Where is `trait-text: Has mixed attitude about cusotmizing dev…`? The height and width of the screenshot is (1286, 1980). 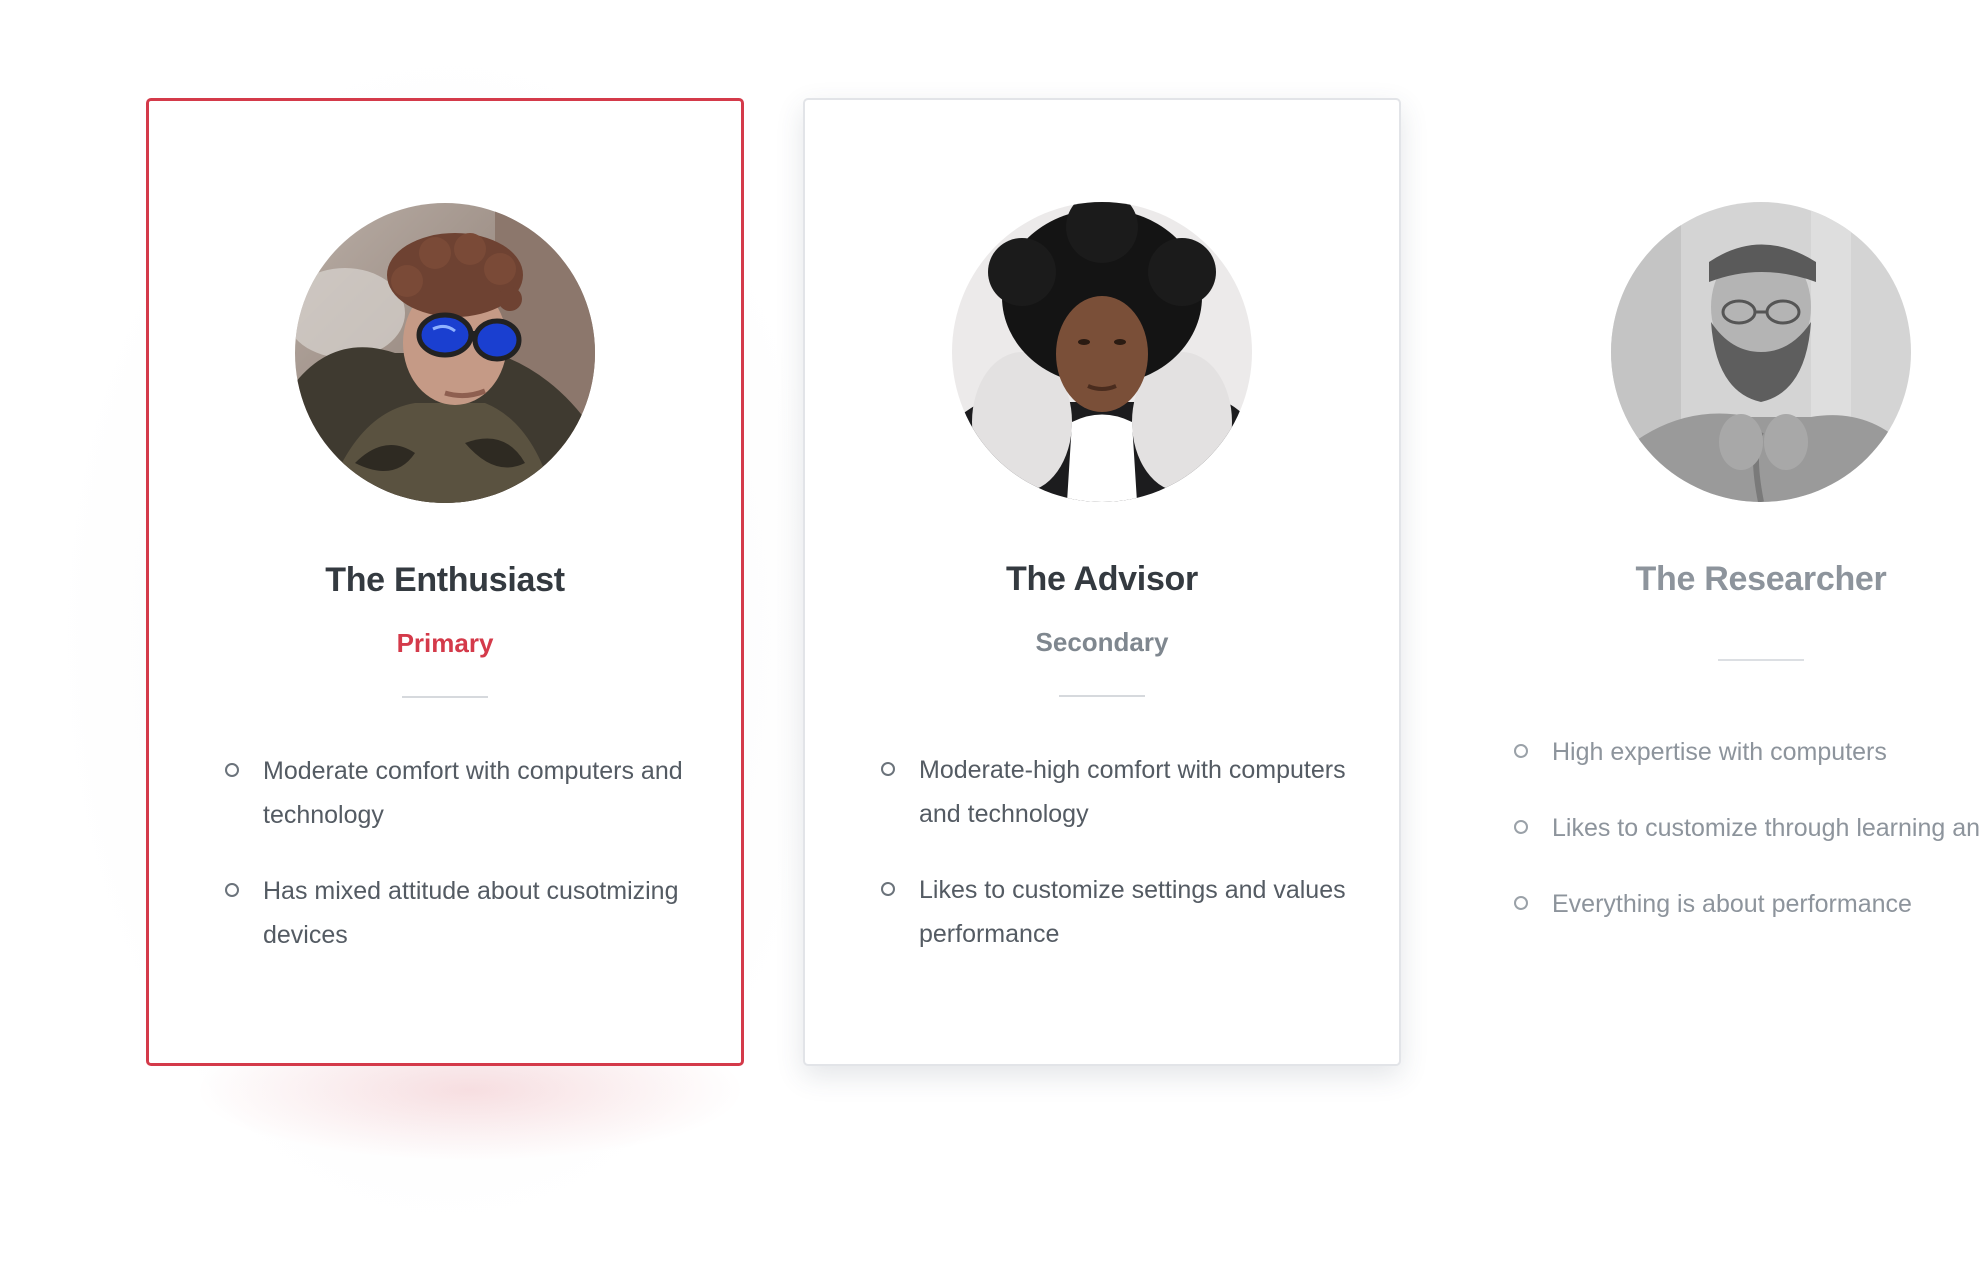 trait-text: Has mixed attitude about cusotmizing dev… is located at coordinates (471, 913).